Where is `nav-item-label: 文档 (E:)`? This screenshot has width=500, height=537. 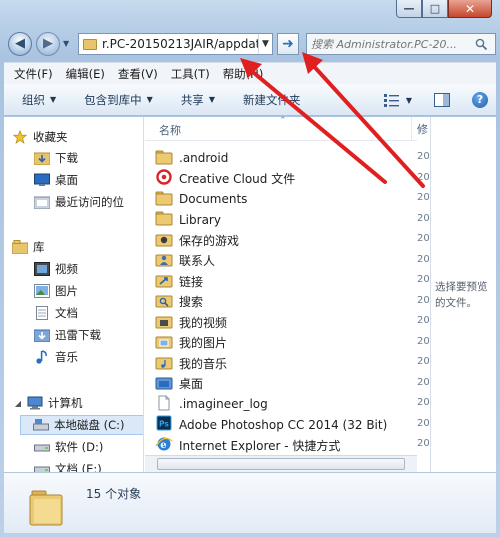 nav-item-label: 文档 (E:) is located at coordinates (78, 467).